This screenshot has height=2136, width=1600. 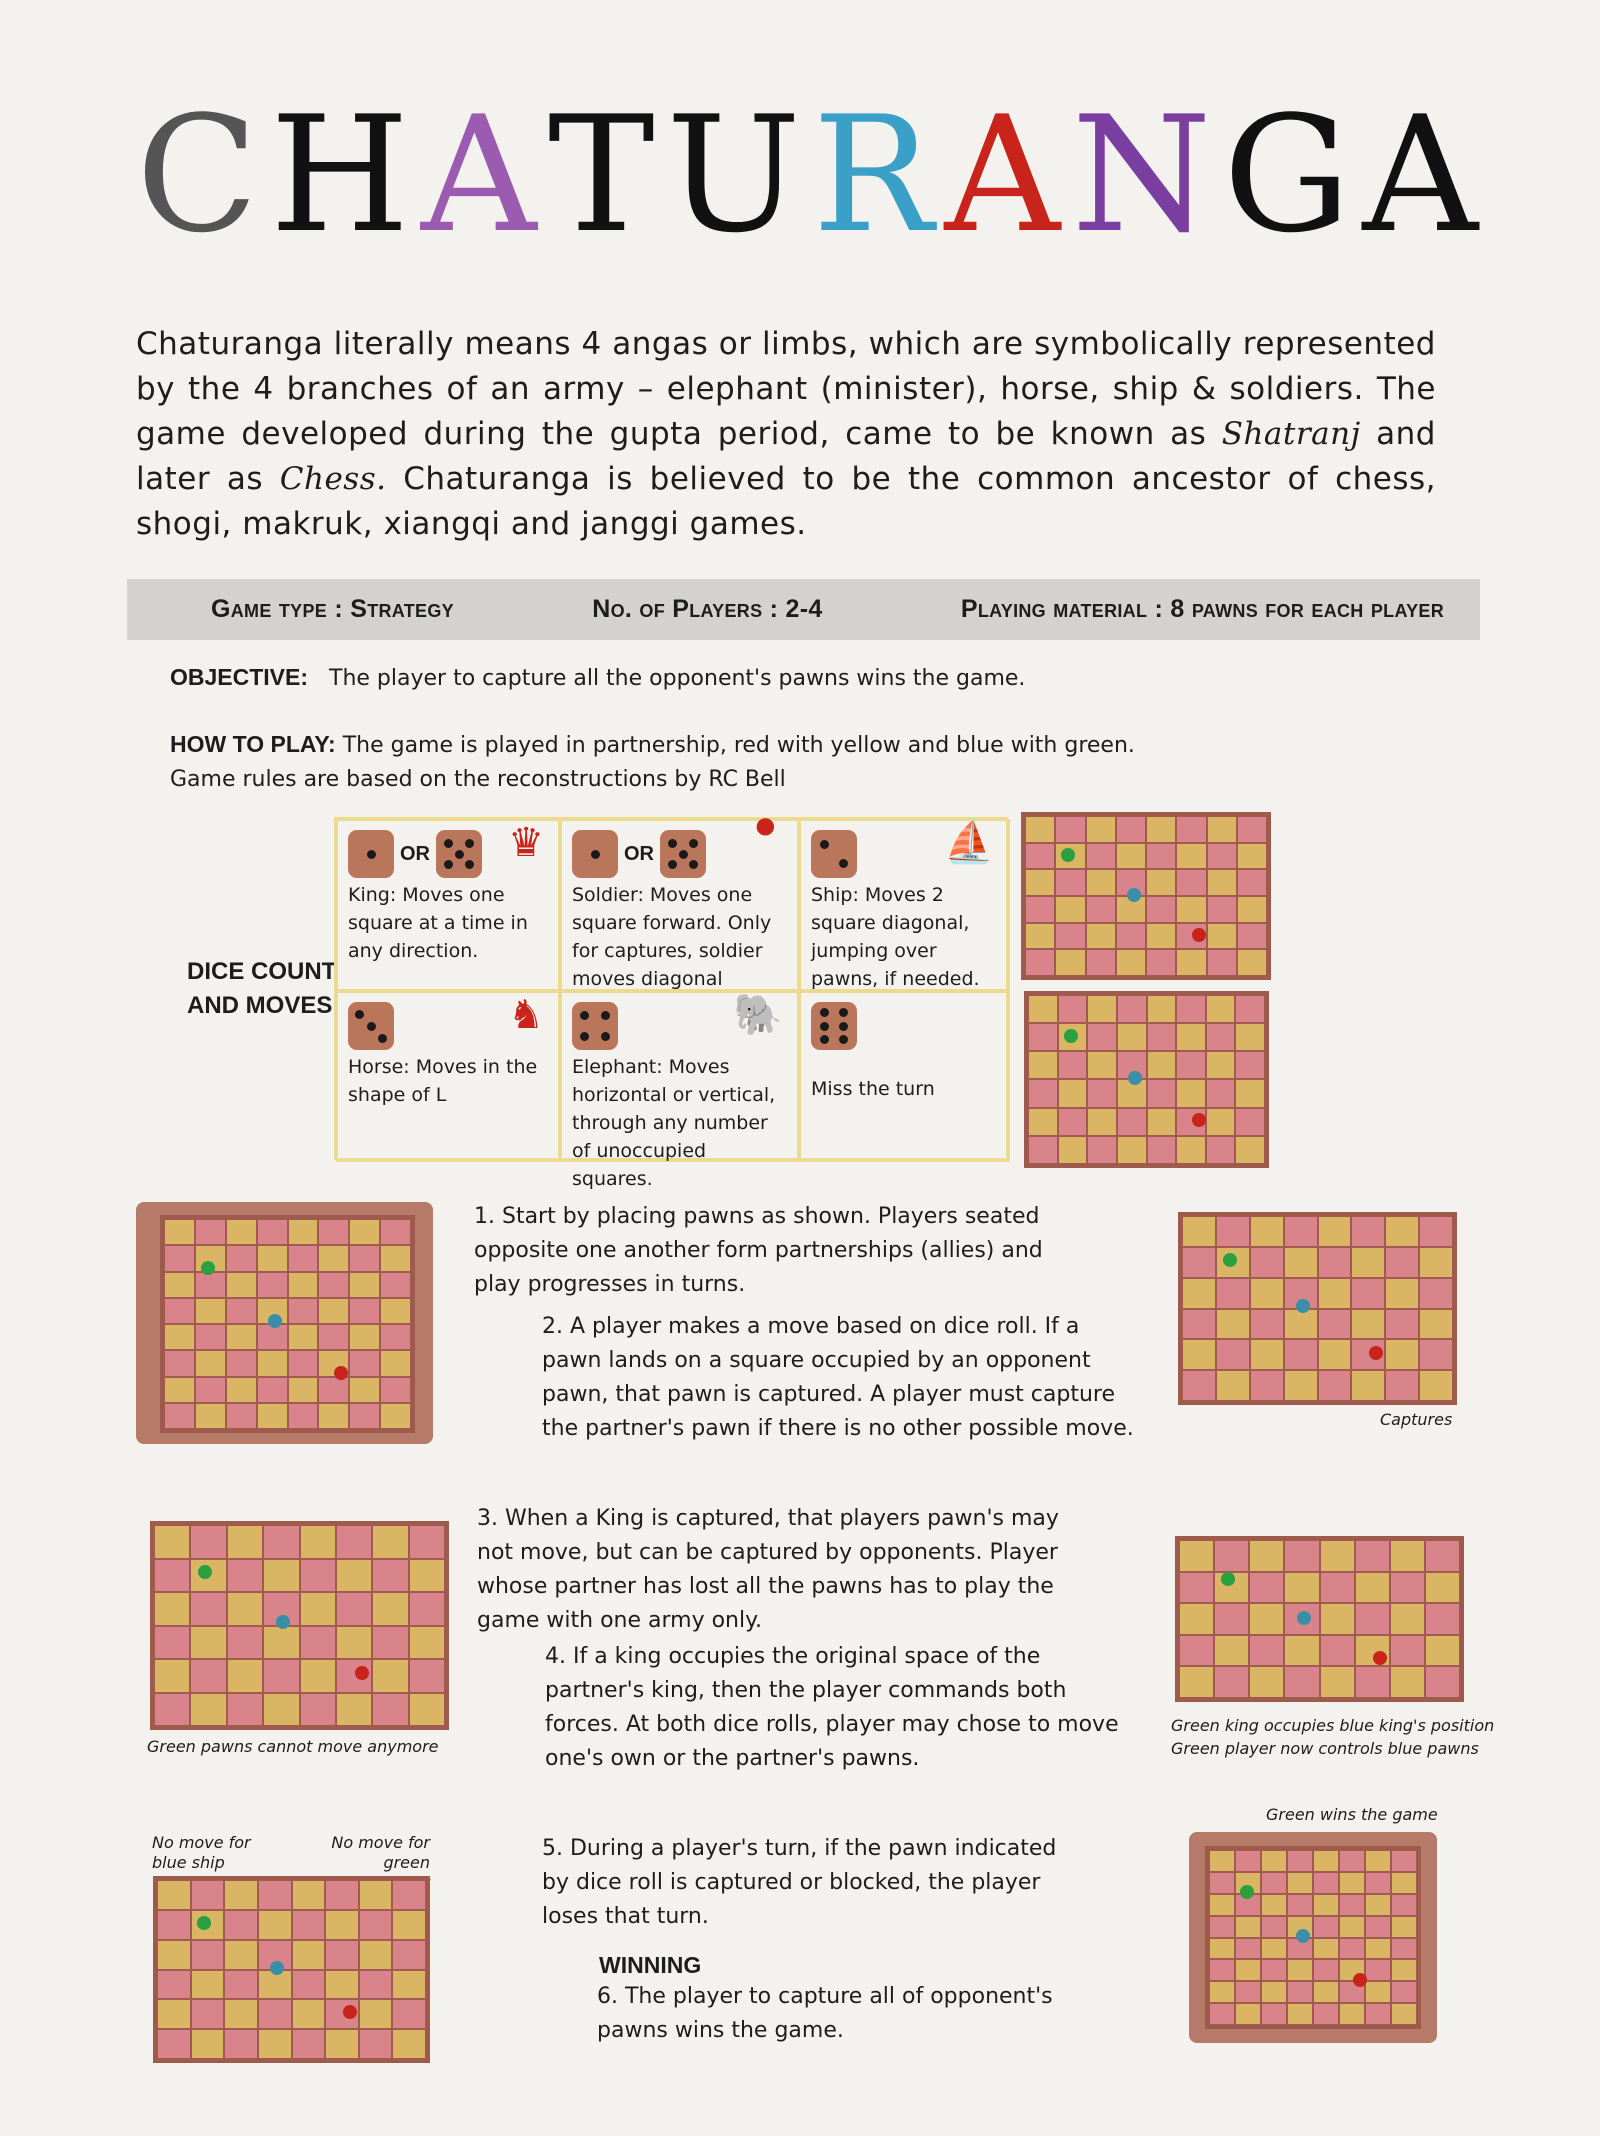 What do you see at coordinates (834, 1026) in the screenshot?
I see `dice-6-icon` at bounding box center [834, 1026].